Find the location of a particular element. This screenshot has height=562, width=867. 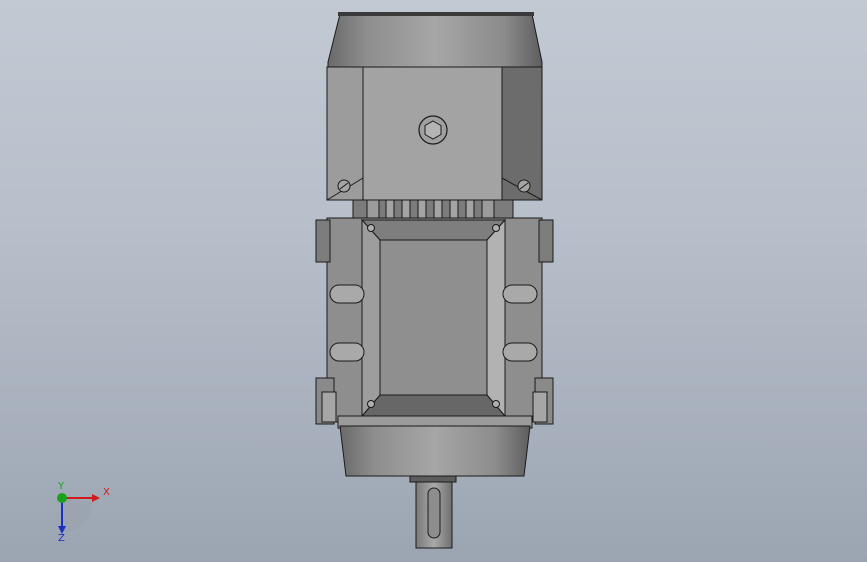

x-axis-arrow is located at coordinates (96, 498).